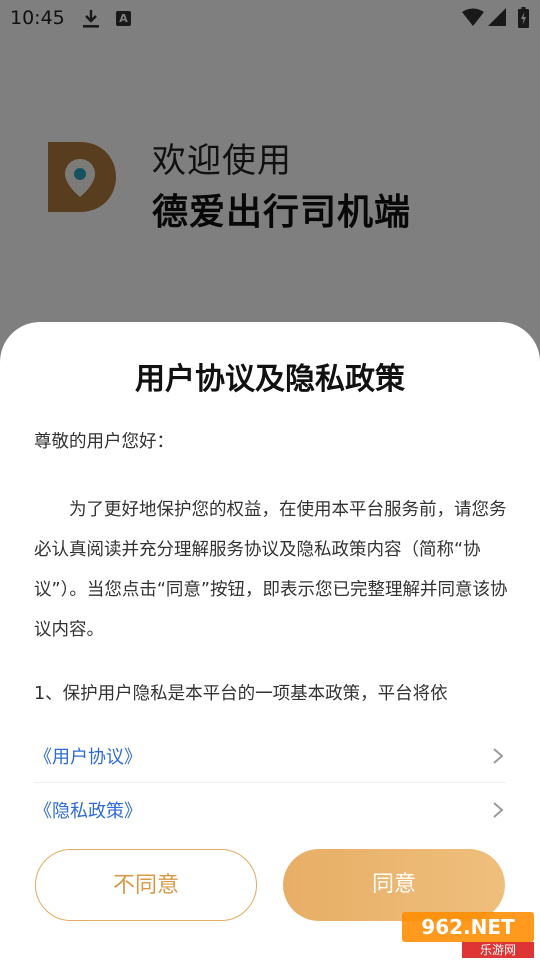 This screenshot has height=960, width=540. Describe the element at coordinates (270, 379) in the screenshot. I see `dialog-title: 用户协议及隐私政策` at that location.